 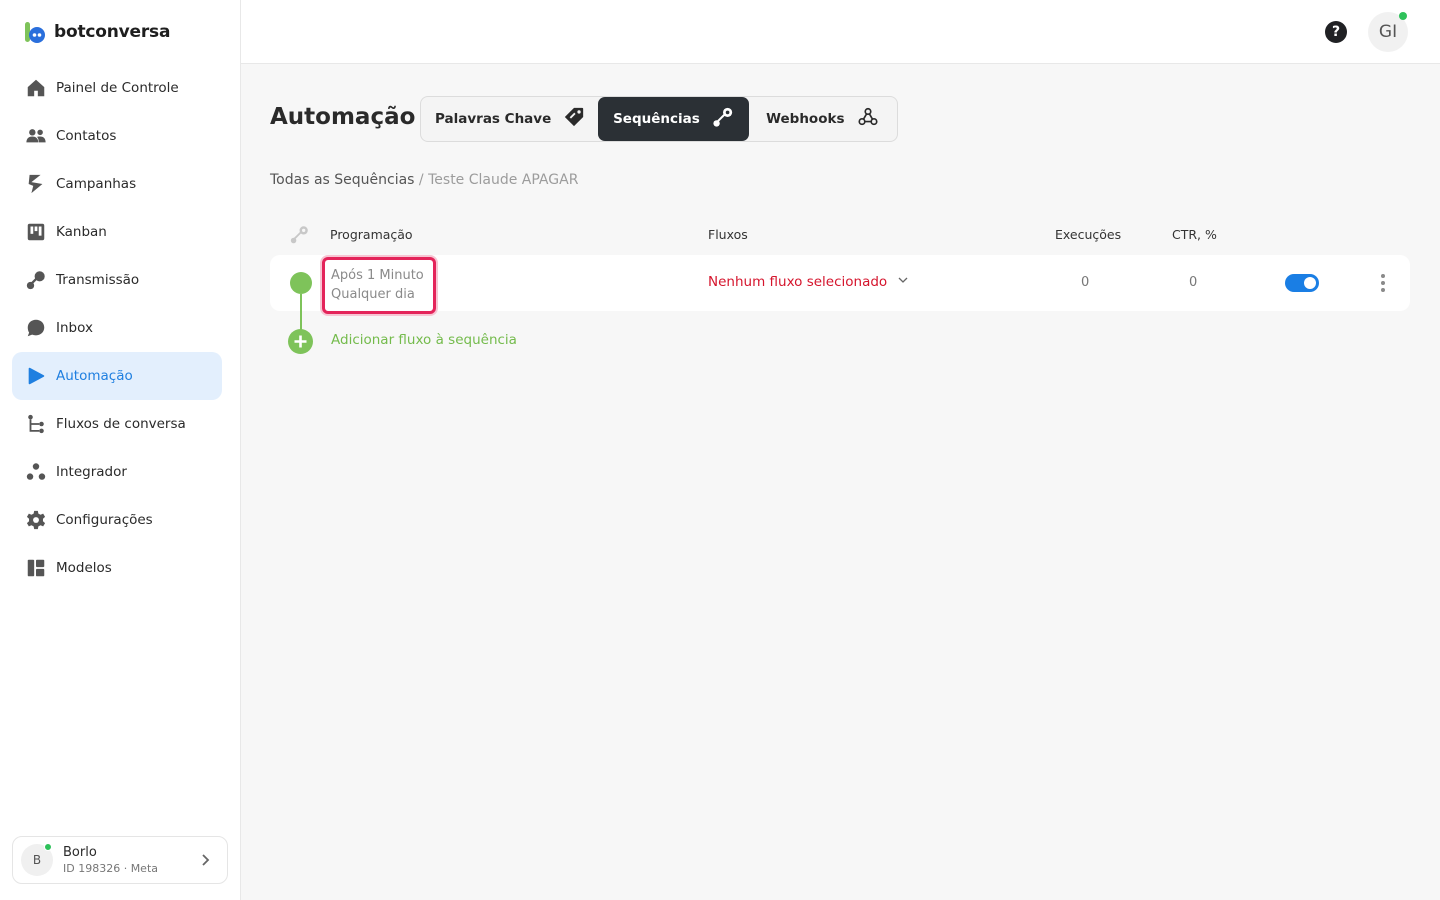 What do you see at coordinates (798, 282) in the screenshot?
I see `flow-select-value: Nenhum fluxo selecionado` at bounding box center [798, 282].